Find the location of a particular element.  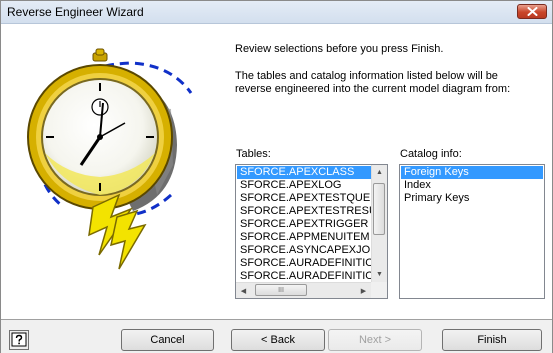

close-button is located at coordinates (532, 11).